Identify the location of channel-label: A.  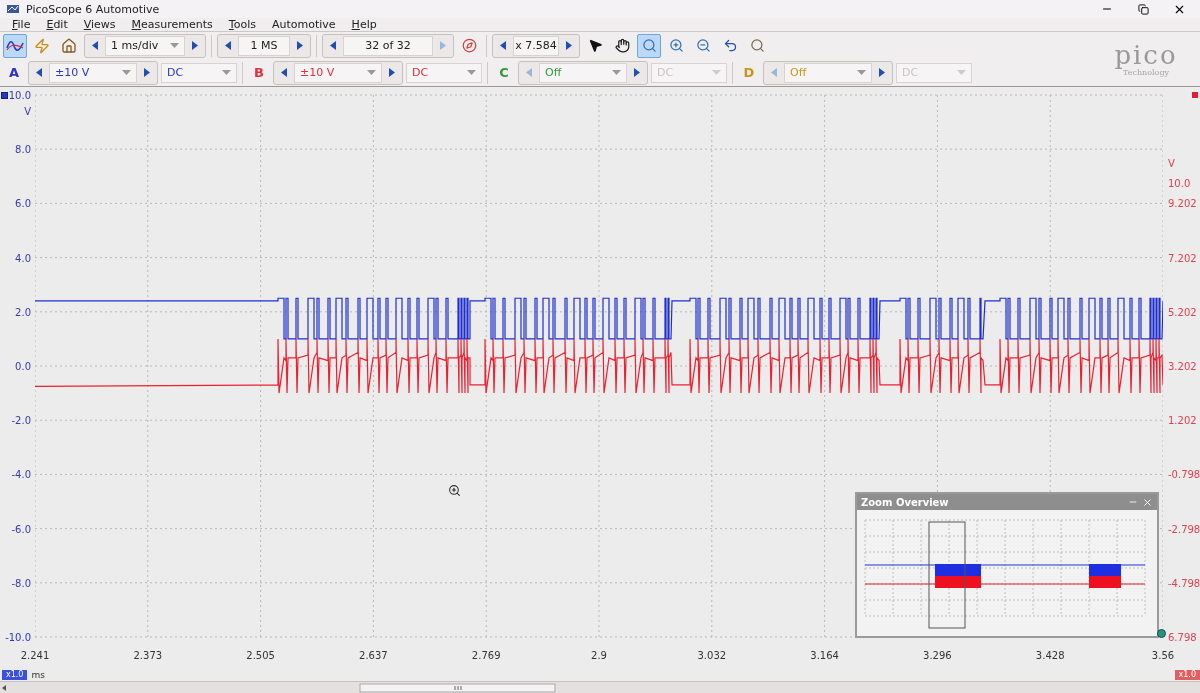
(14, 72).